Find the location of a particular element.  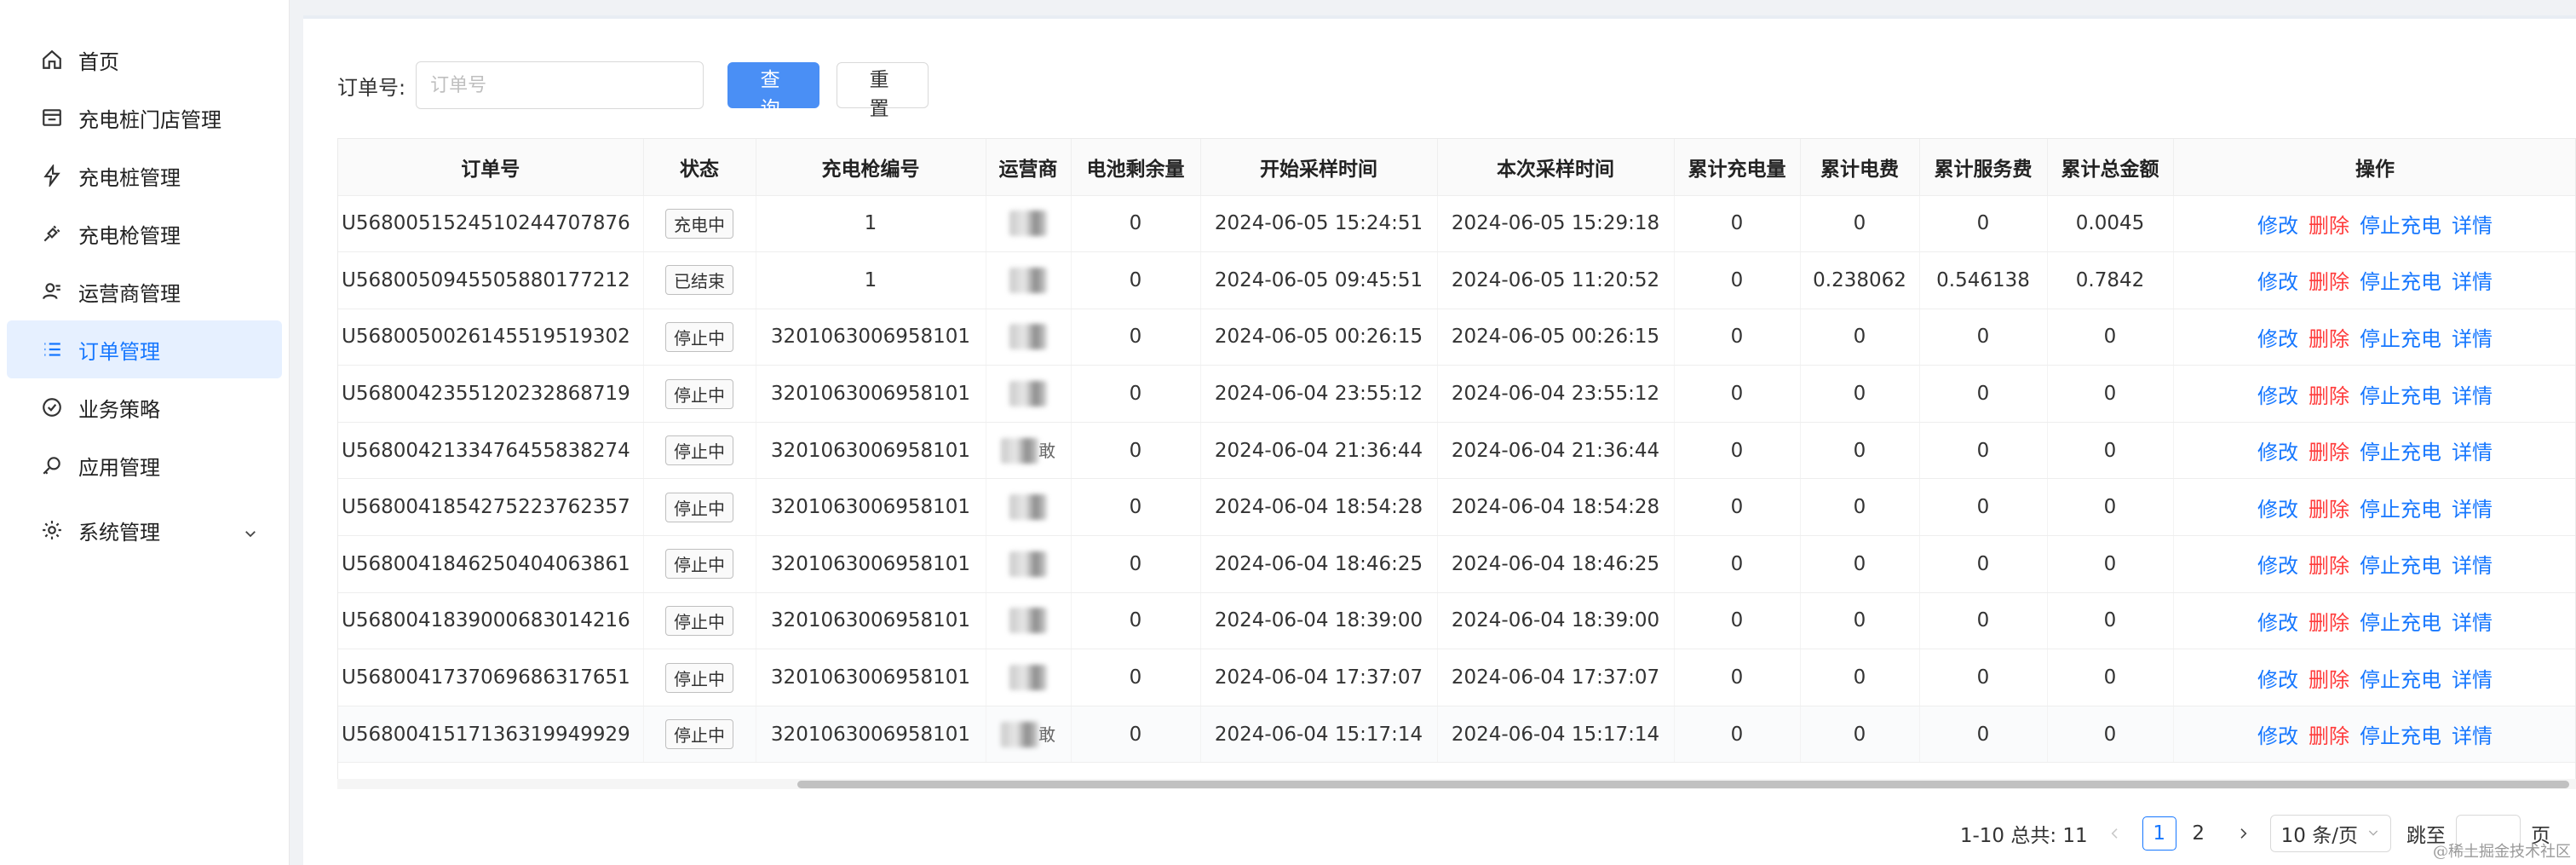

sidebar-item-store: 充电桩门店管理 is located at coordinates (145, 118).